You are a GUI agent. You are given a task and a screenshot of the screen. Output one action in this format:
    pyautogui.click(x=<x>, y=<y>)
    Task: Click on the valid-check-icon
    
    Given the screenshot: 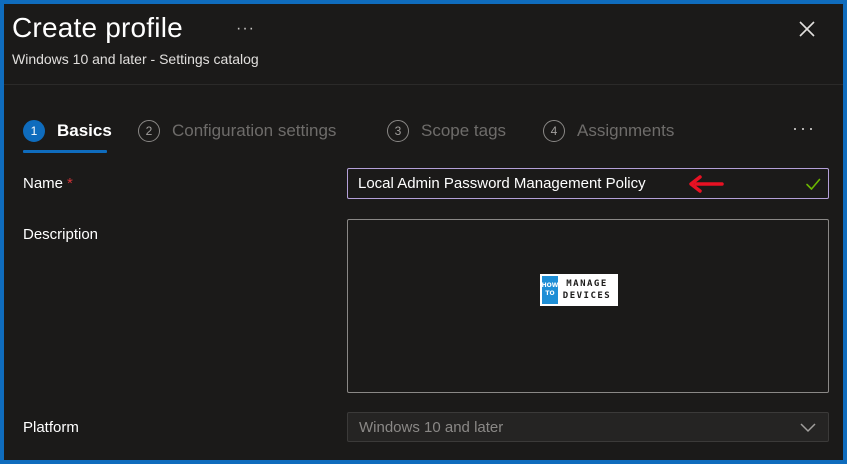 What is the action you would take?
    pyautogui.click(x=813, y=184)
    